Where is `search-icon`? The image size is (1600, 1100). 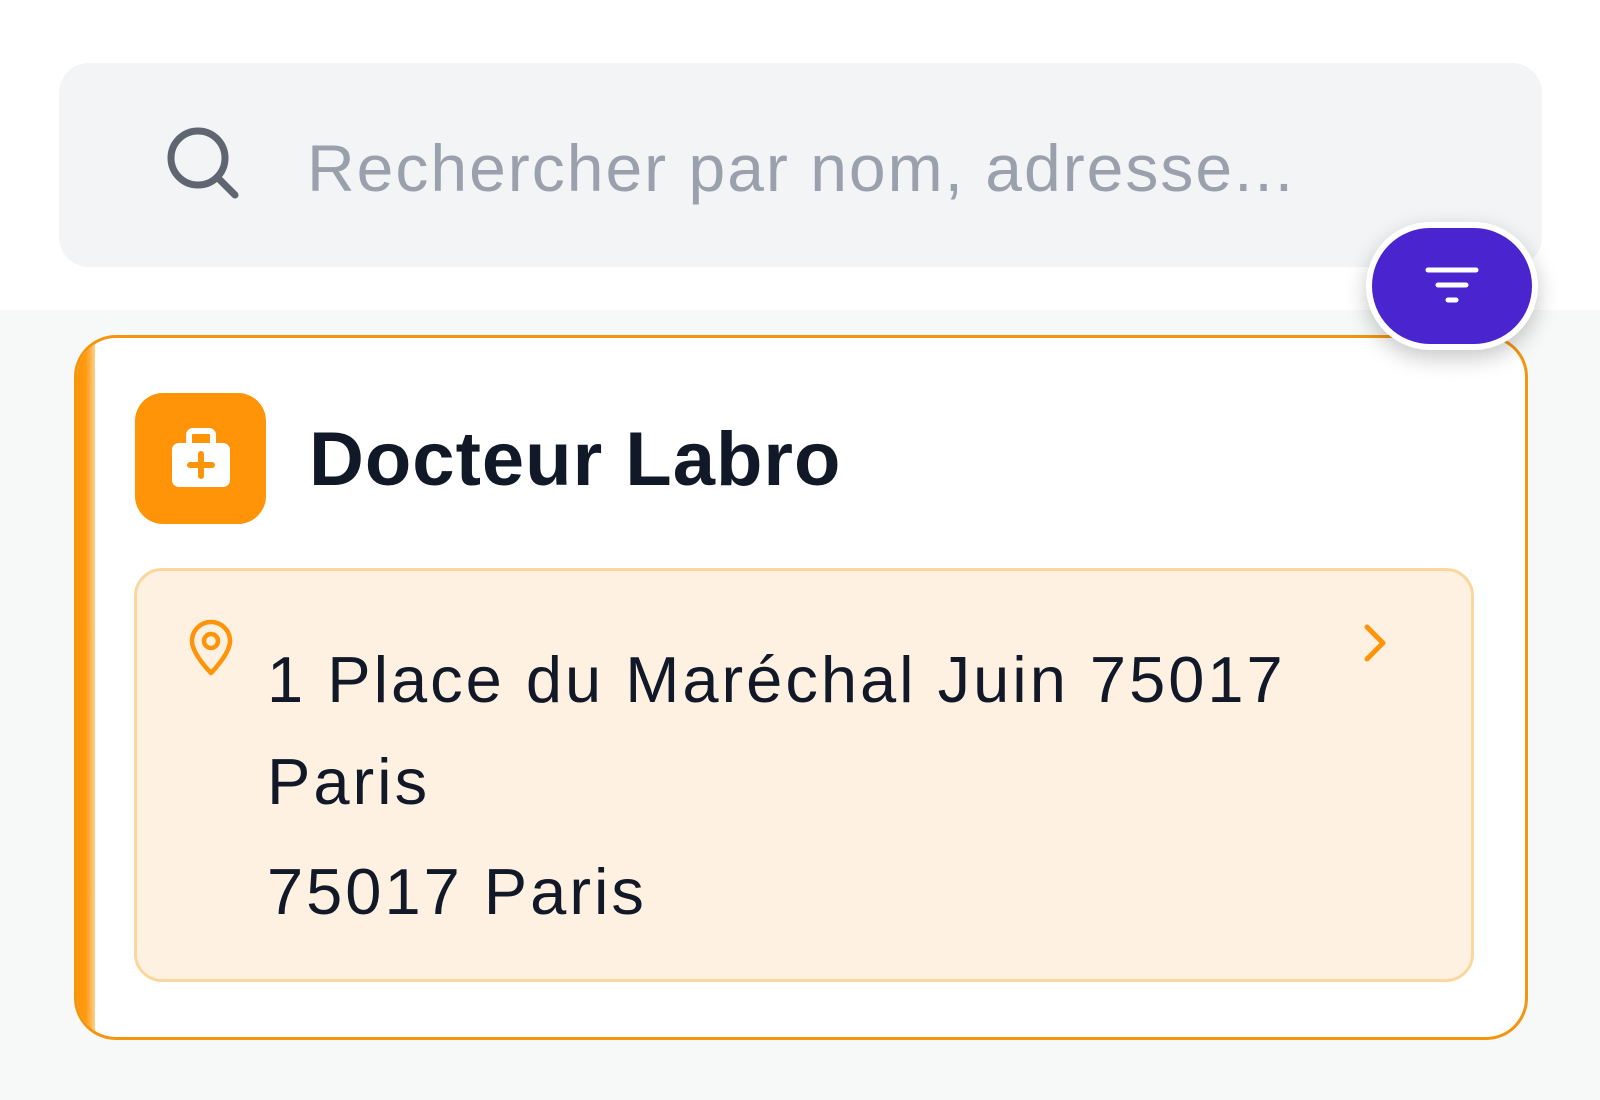
search-icon is located at coordinates (203, 163).